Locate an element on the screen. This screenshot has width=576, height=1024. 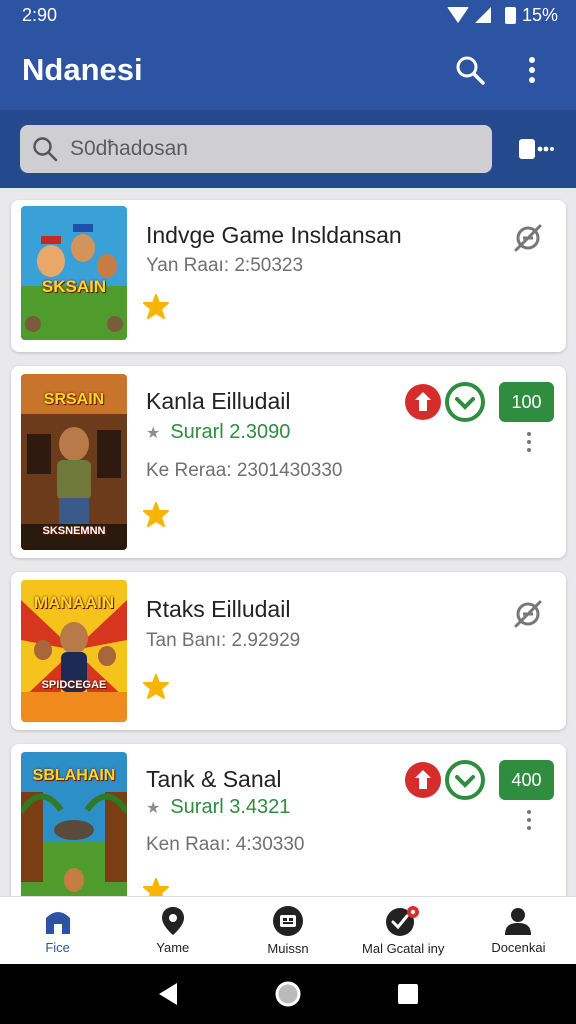
battery-icon is located at coordinates (510, 15).